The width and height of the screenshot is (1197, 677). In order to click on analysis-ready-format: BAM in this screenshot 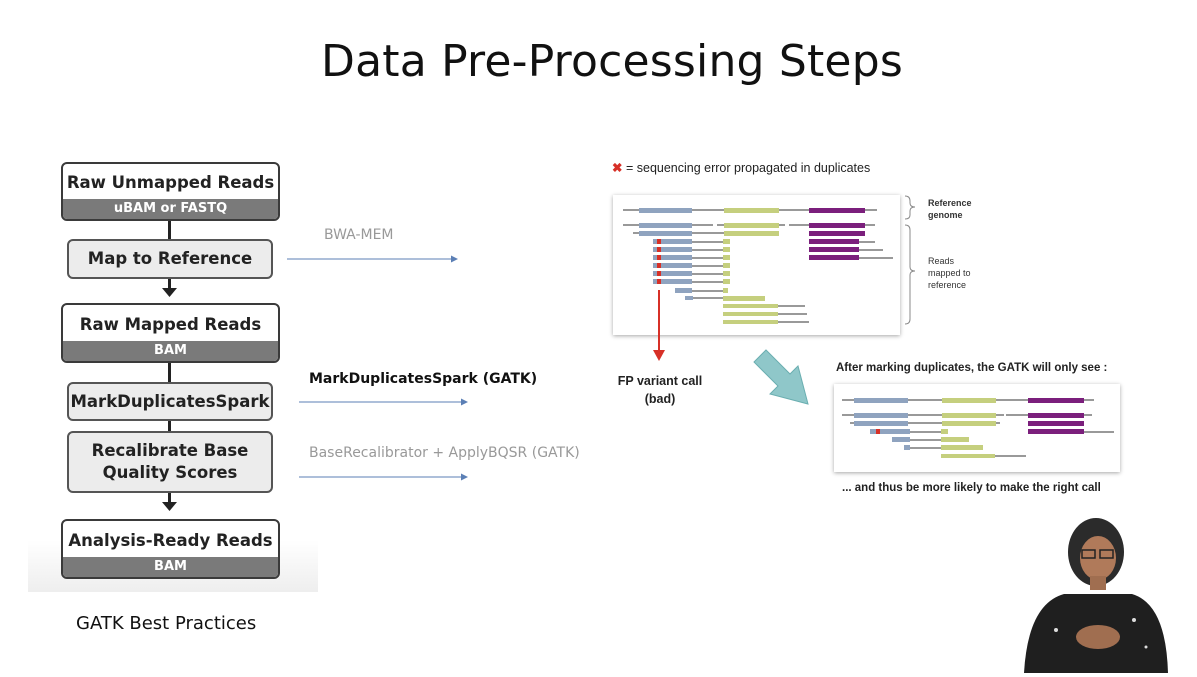, I will do `click(170, 567)`.